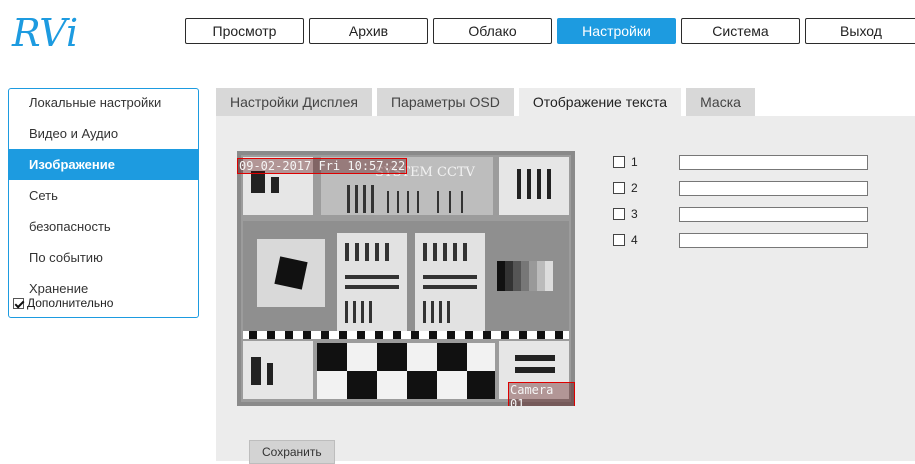 The height and width of the screenshot is (464, 915). I want to click on rvi-logo: RVi, so click(44, 33).